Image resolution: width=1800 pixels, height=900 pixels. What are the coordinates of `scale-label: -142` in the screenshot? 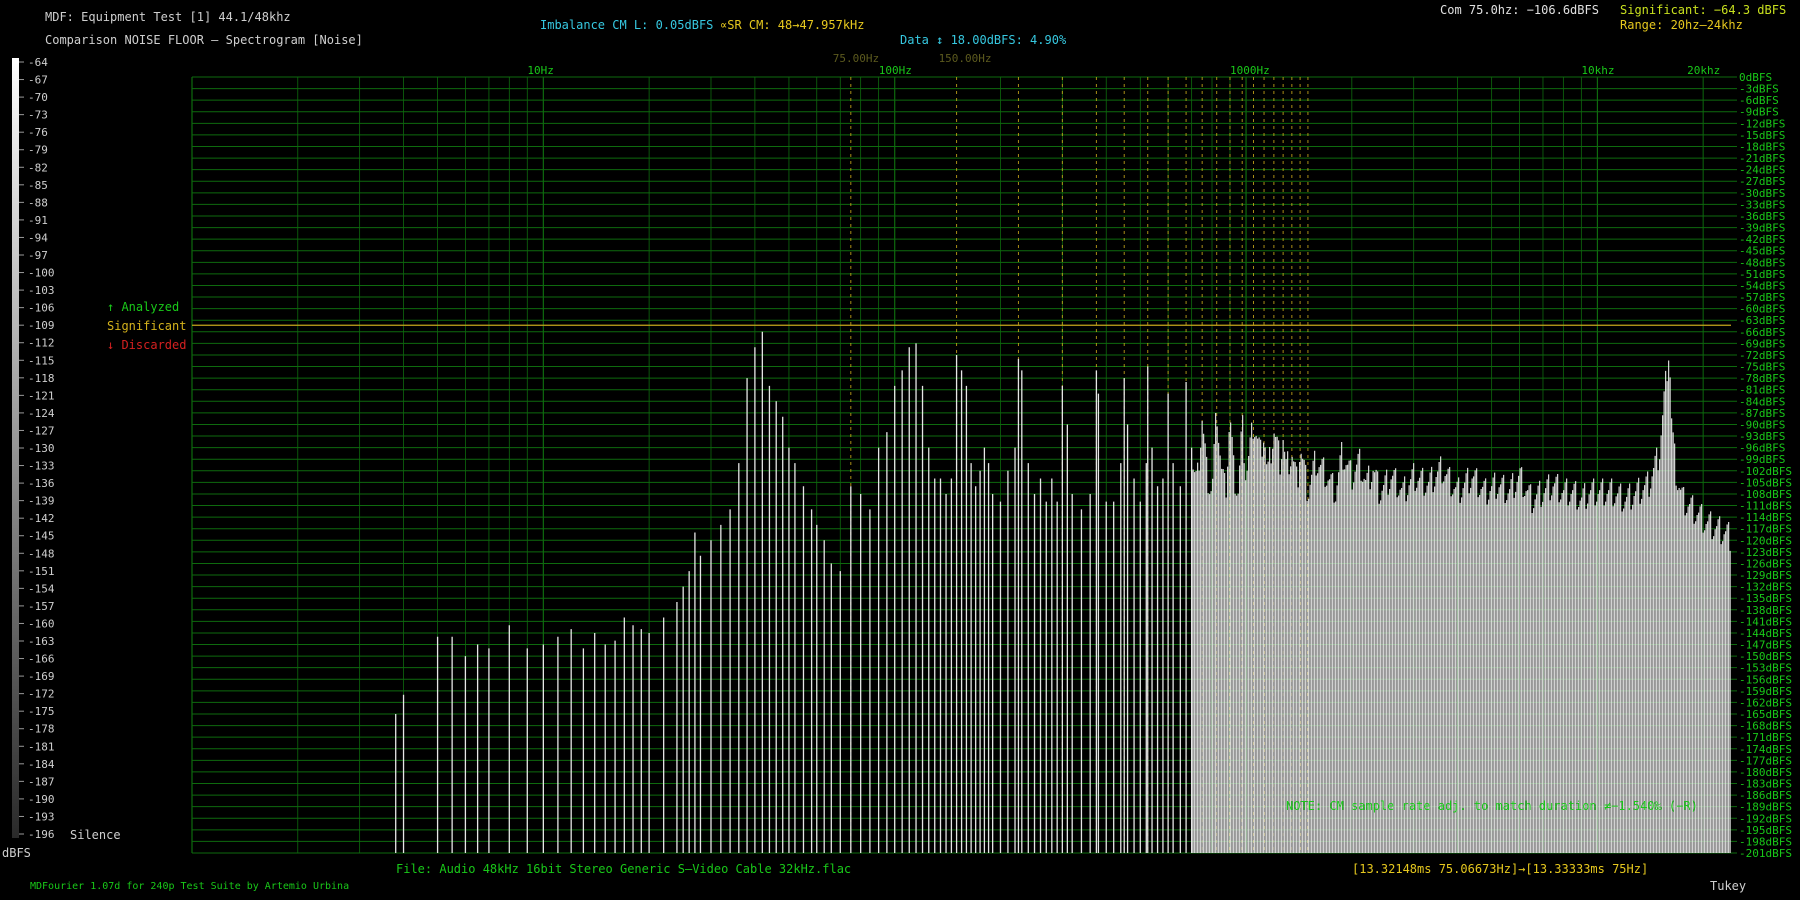 It's located at (41, 518).